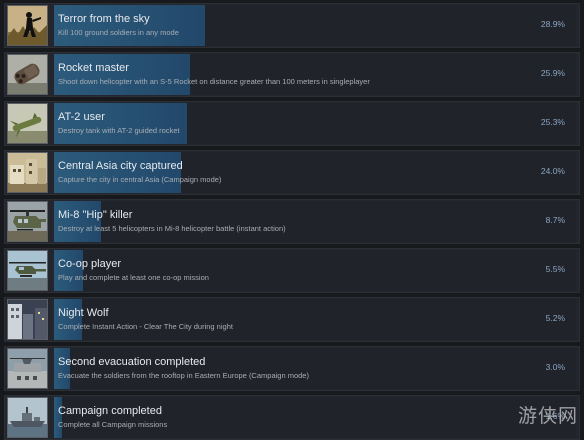 The image size is (584, 440). Describe the element at coordinates (27, 25) in the screenshot. I see `soldier-icon` at that location.